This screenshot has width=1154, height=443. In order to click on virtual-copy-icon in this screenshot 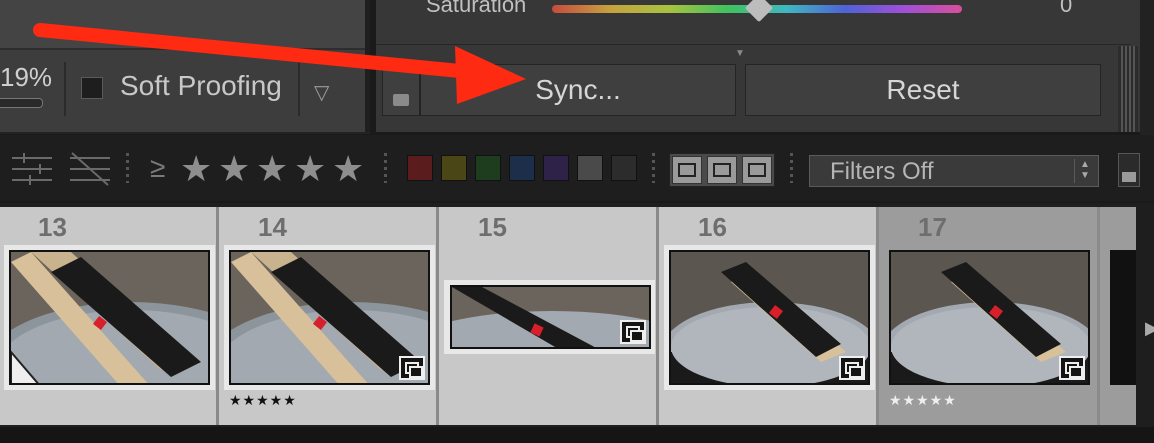, I will do `click(722, 170)`.